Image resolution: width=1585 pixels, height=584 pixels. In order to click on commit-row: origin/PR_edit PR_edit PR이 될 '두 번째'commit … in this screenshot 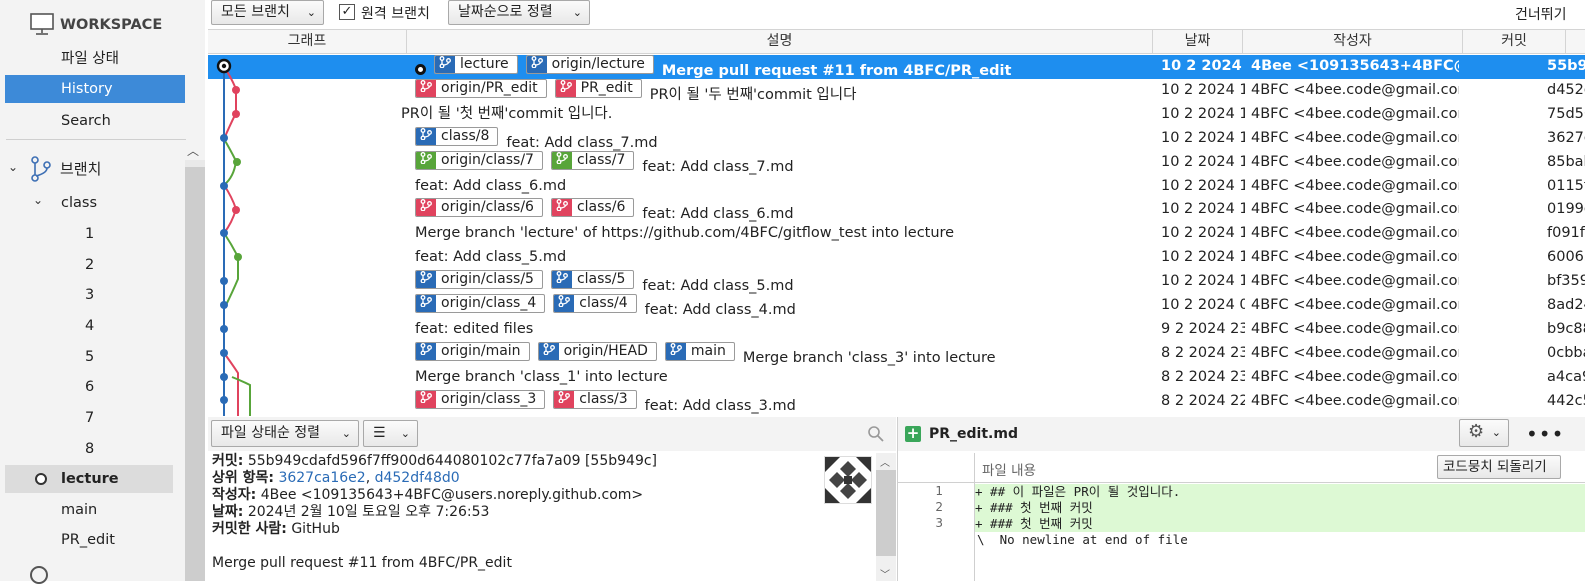, I will do `click(896, 90)`.